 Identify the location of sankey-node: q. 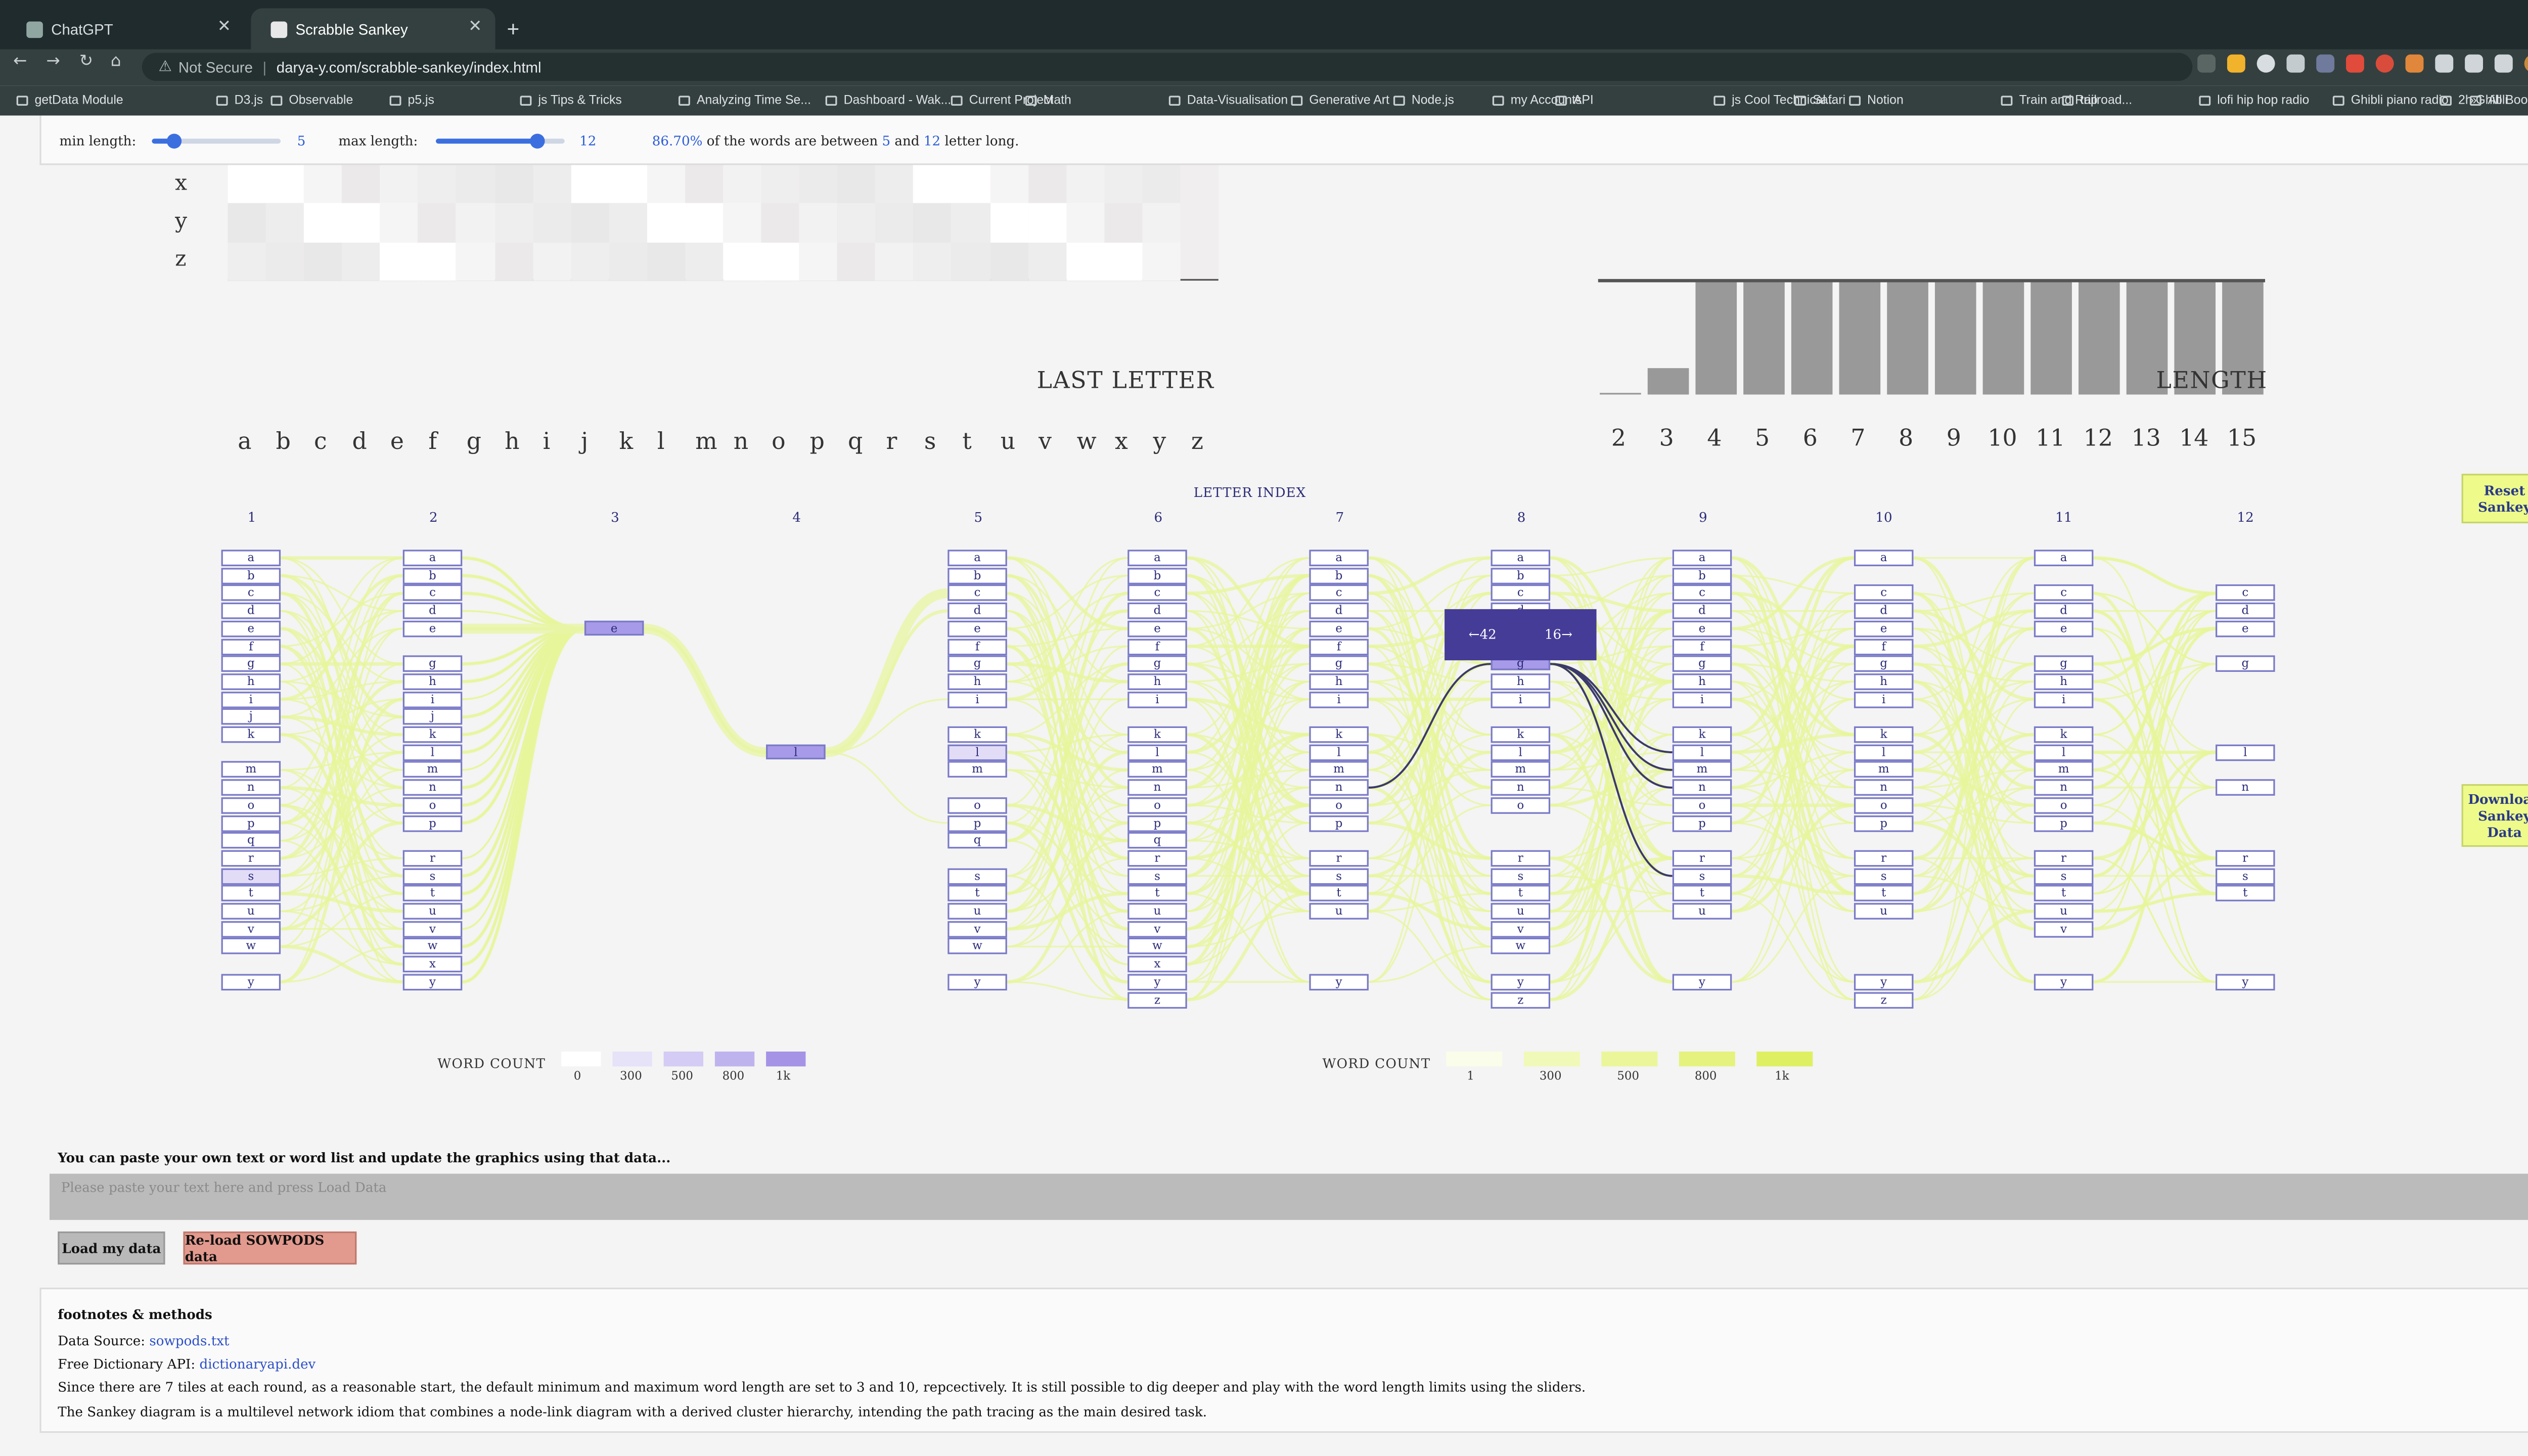
(251, 840).